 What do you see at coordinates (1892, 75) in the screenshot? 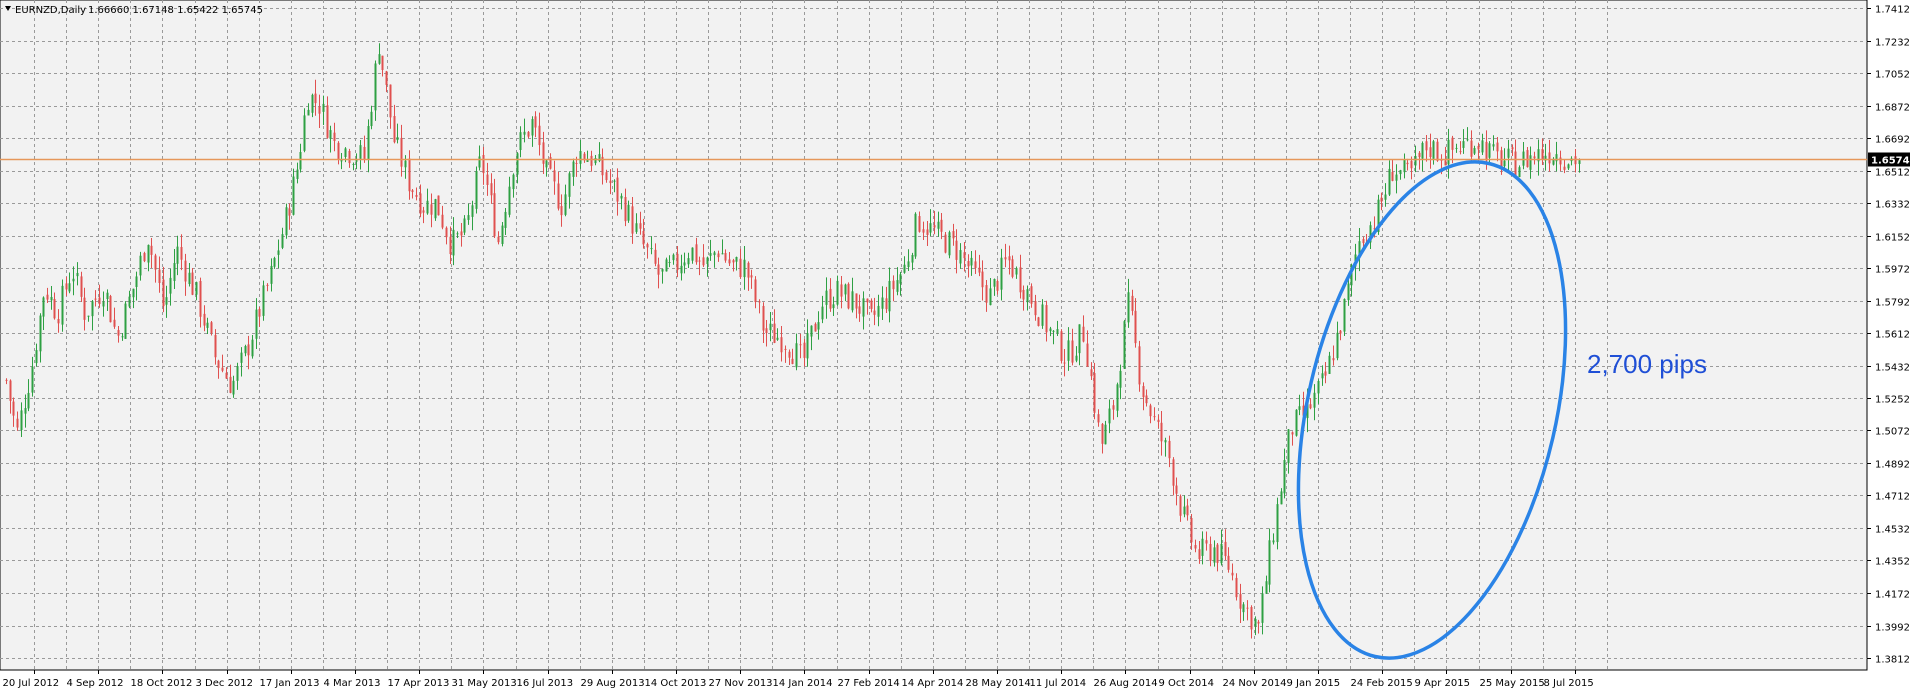
I see `y-tick-label: 1.70520` at bounding box center [1892, 75].